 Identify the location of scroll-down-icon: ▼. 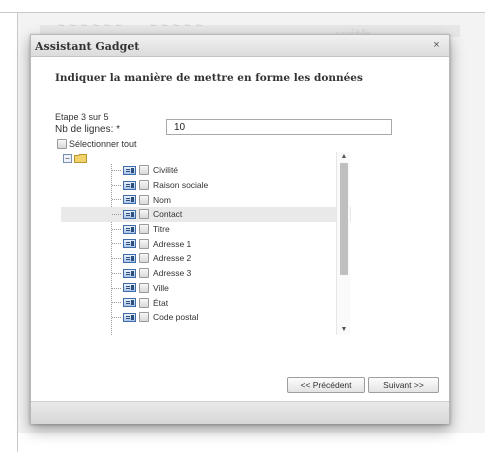
(344, 330).